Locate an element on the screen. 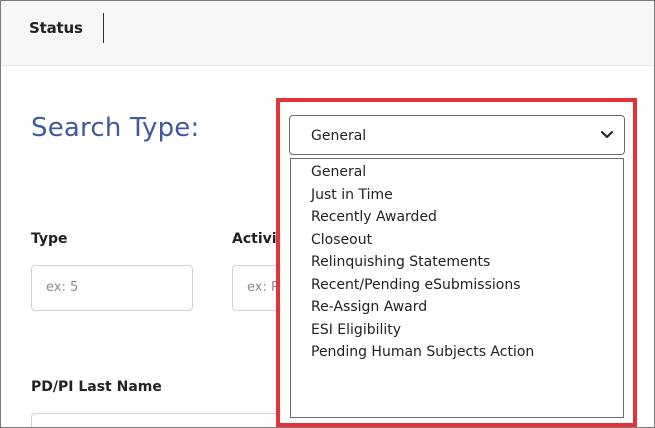 The height and width of the screenshot is (428, 655). search-type-heading: Search Type: is located at coordinates (115, 128).